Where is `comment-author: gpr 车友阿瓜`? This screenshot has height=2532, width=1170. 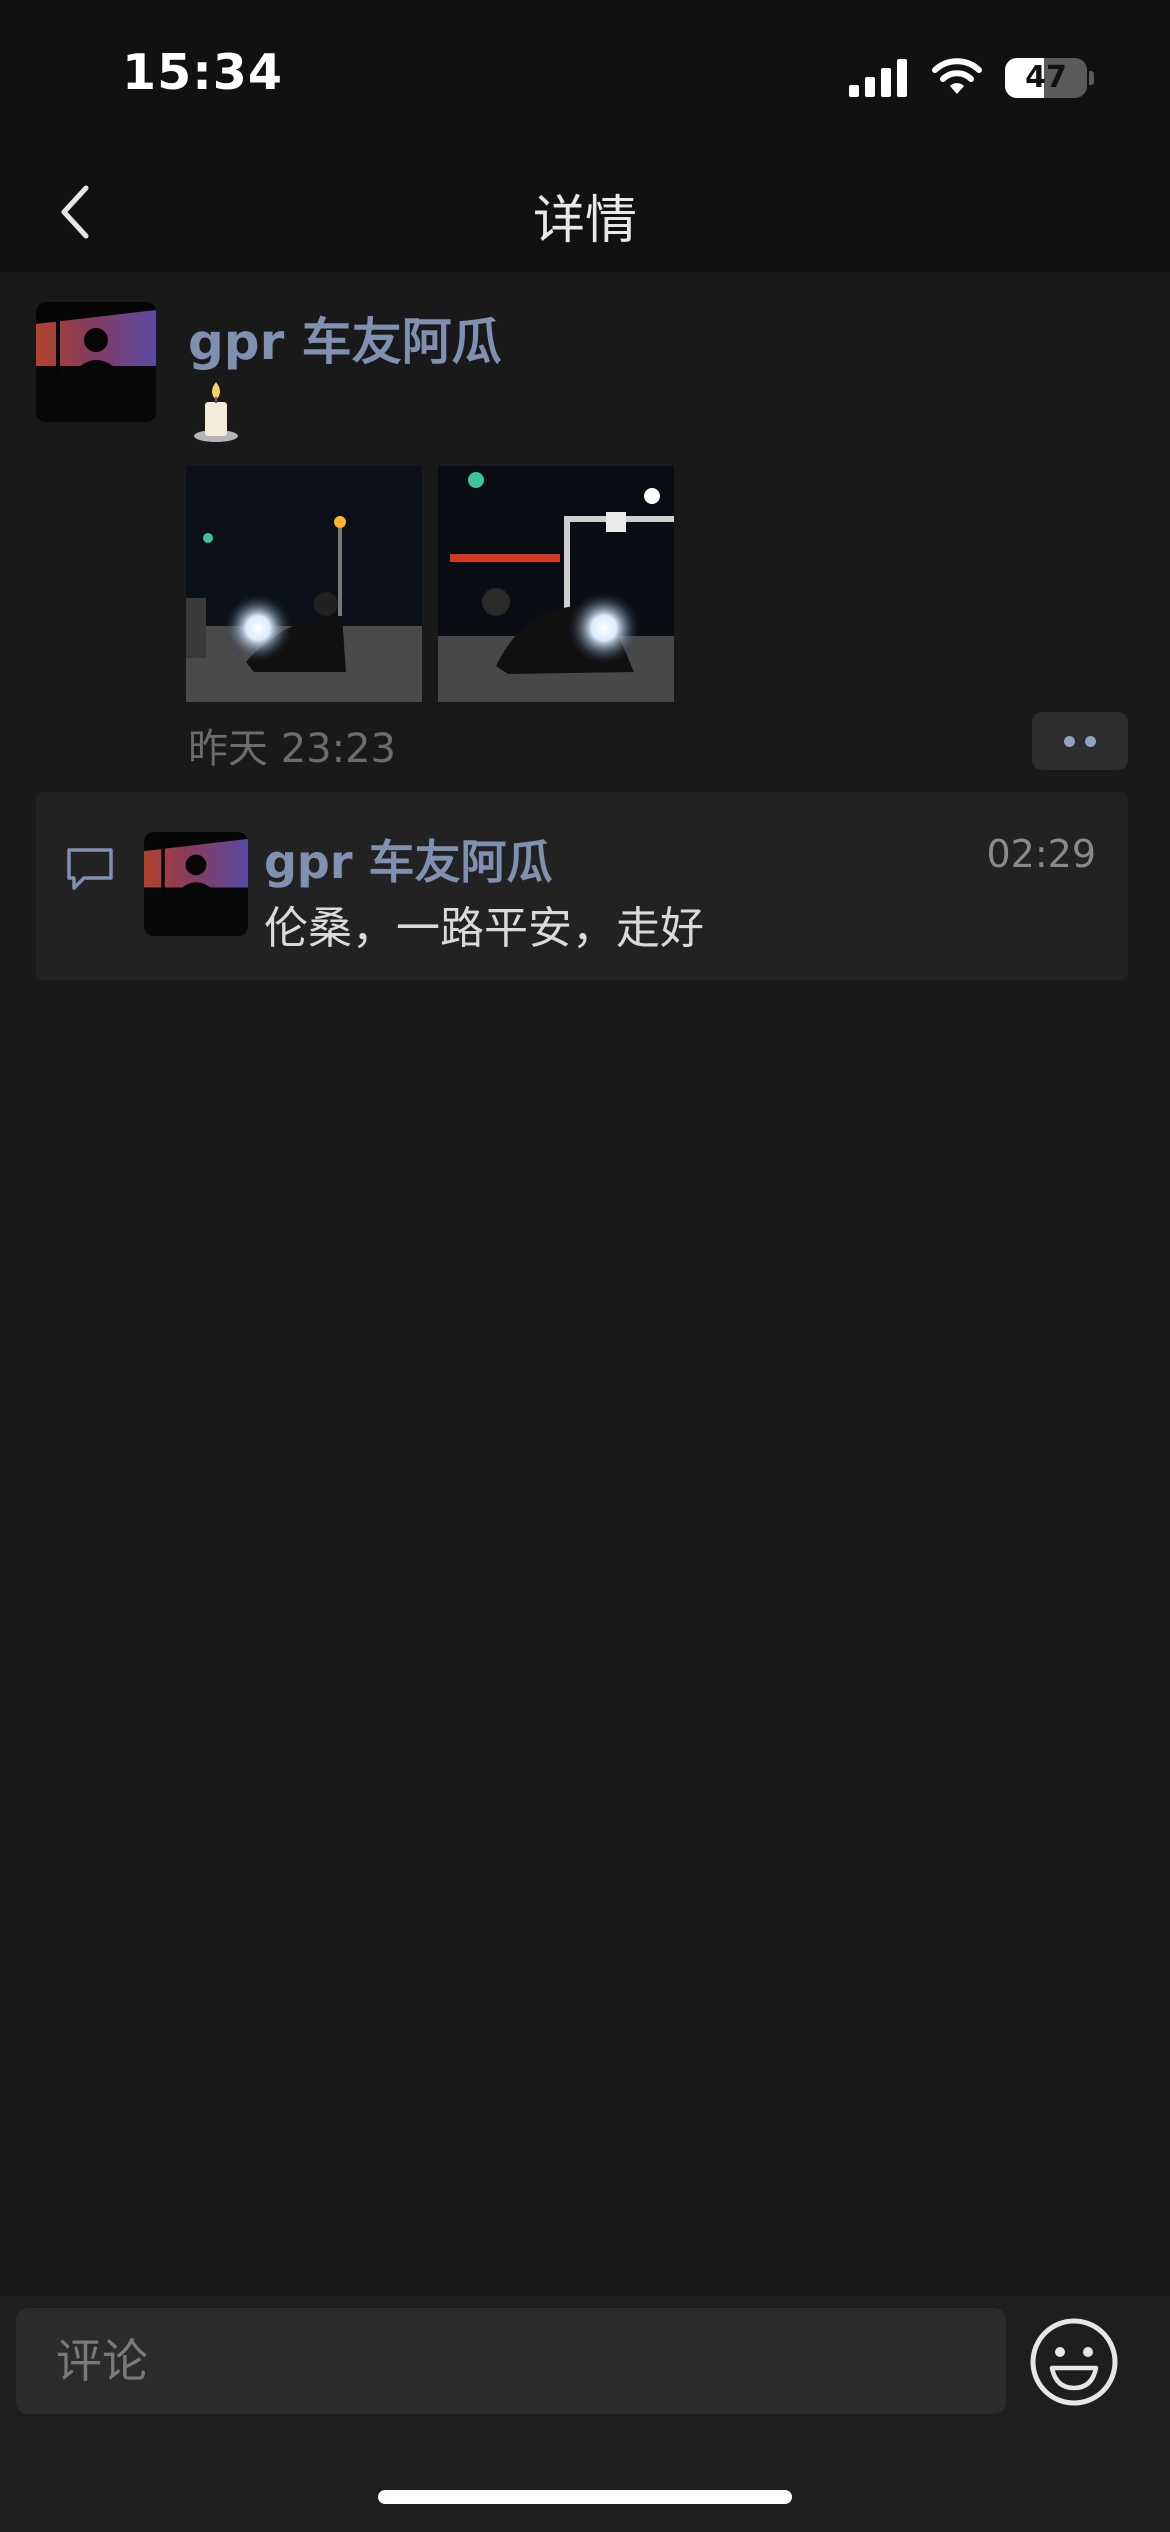 comment-author: gpr 车友阿瓜 is located at coordinates (408, 859).